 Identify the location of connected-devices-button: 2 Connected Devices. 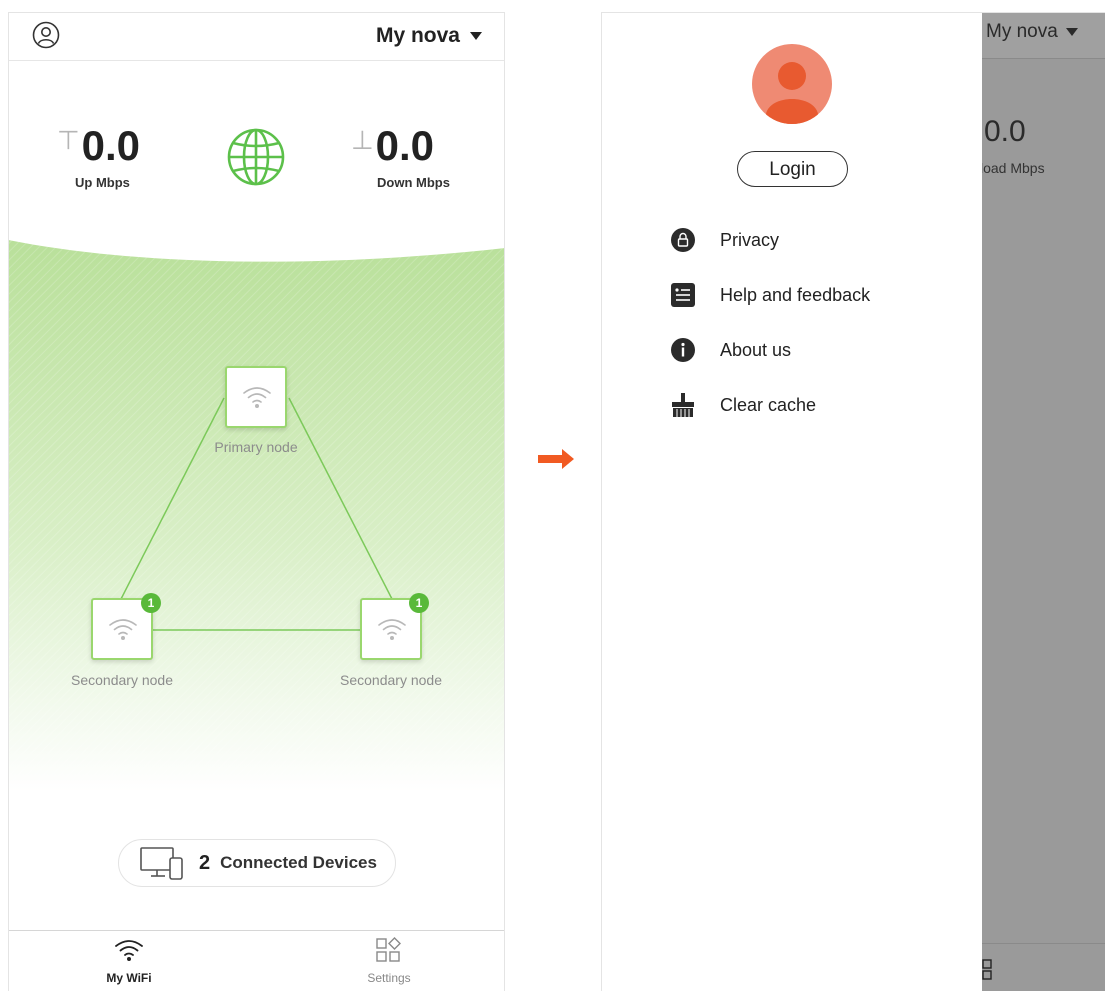
(257, 863).